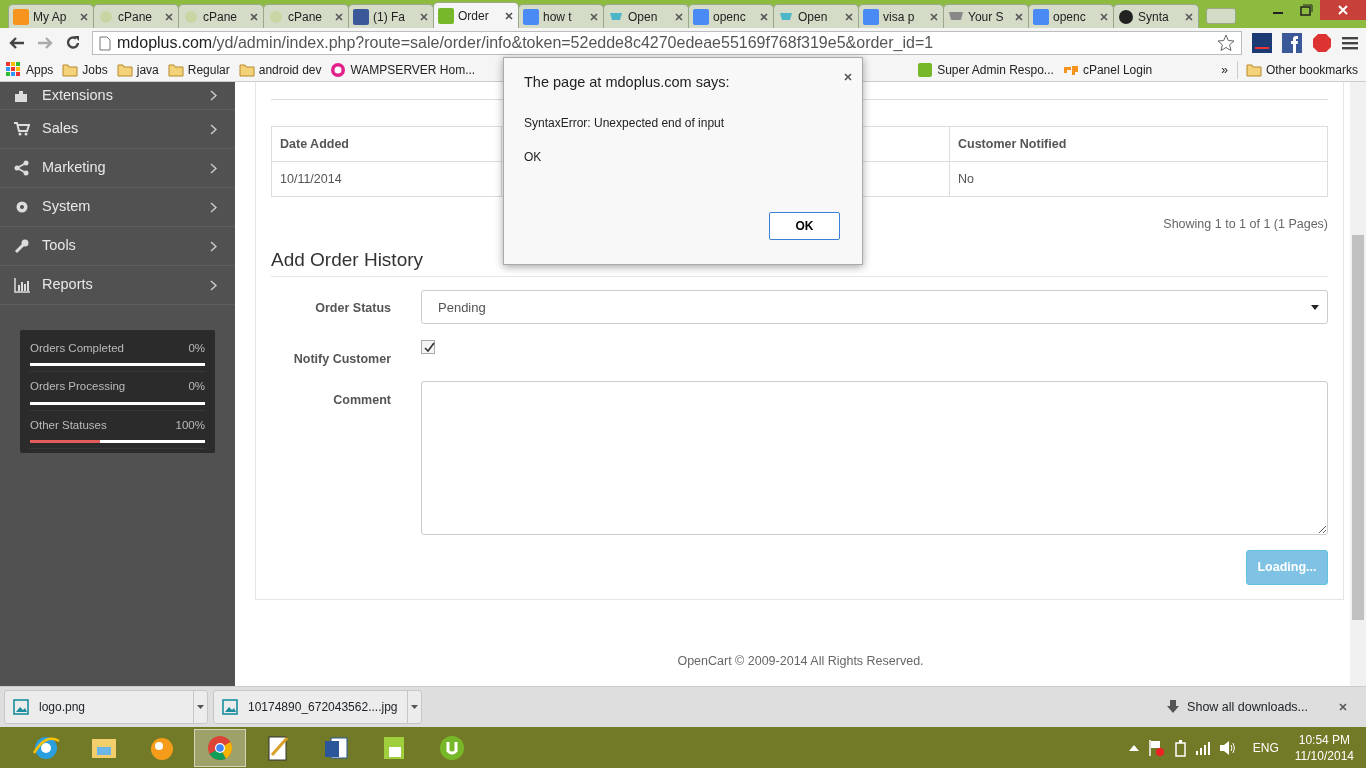 Image resolution: width=1366 pixels, height=768 pixels. What do you see at coordinates (428, 347) in the screenshot?
I see `notify-checkbox` at bounding box center [428, 347].